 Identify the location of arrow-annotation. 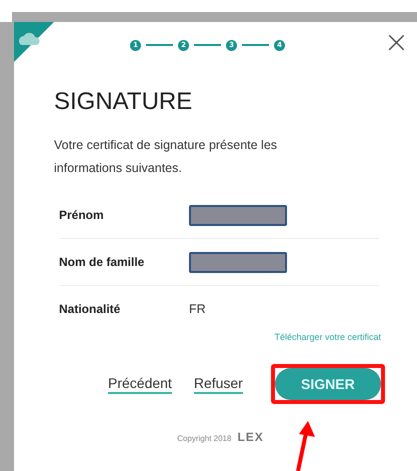
(305, 446).